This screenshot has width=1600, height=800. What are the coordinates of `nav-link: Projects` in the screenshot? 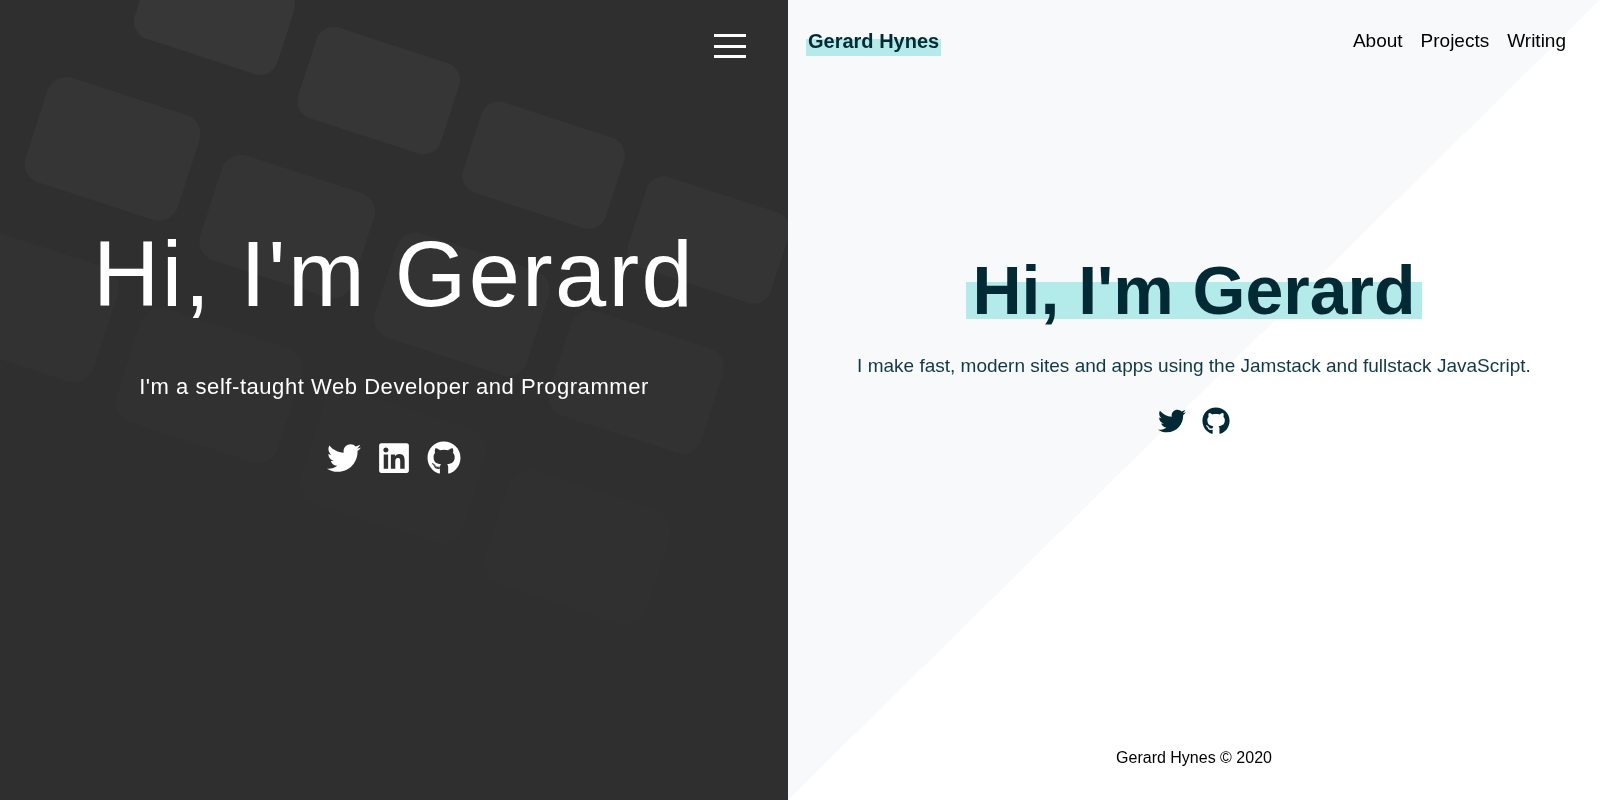 It's located at (1455, 41).